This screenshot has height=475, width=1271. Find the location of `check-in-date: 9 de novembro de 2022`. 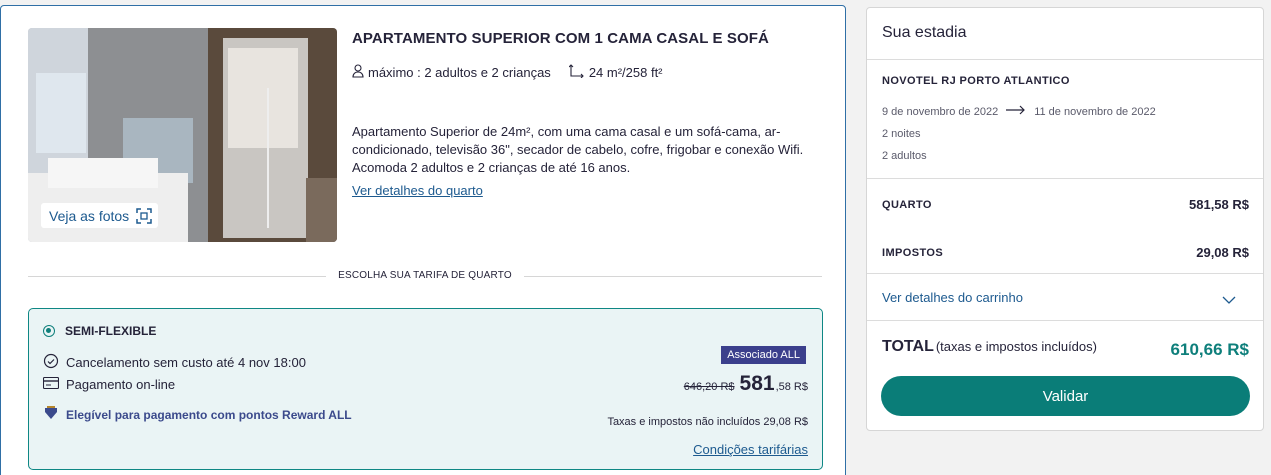

check-in-date: 9 de novembro de 2022 is located at coordinates (940, 111).